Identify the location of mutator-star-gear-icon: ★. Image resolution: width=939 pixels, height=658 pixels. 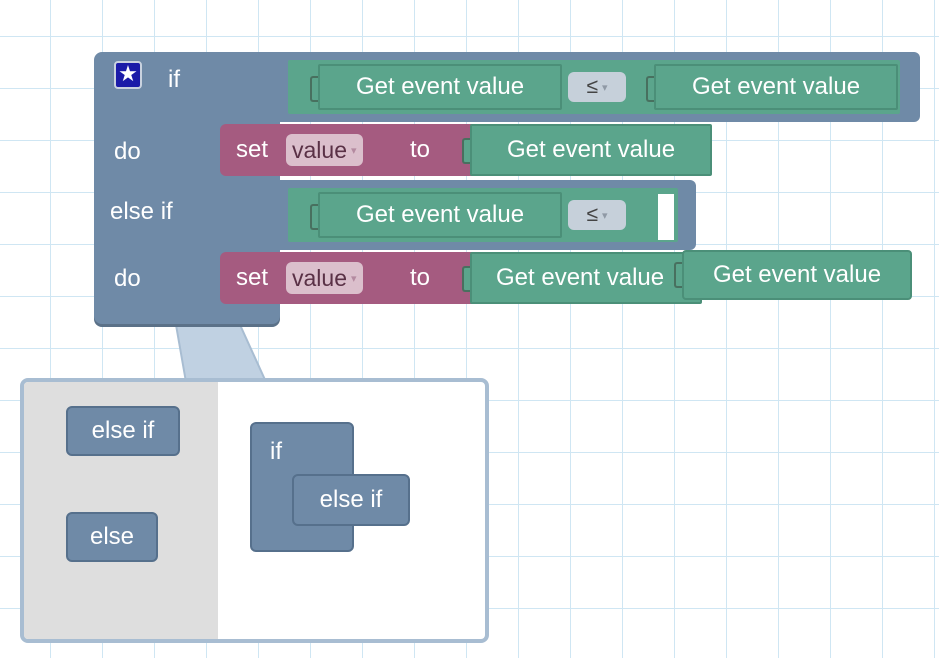
(128, 75).